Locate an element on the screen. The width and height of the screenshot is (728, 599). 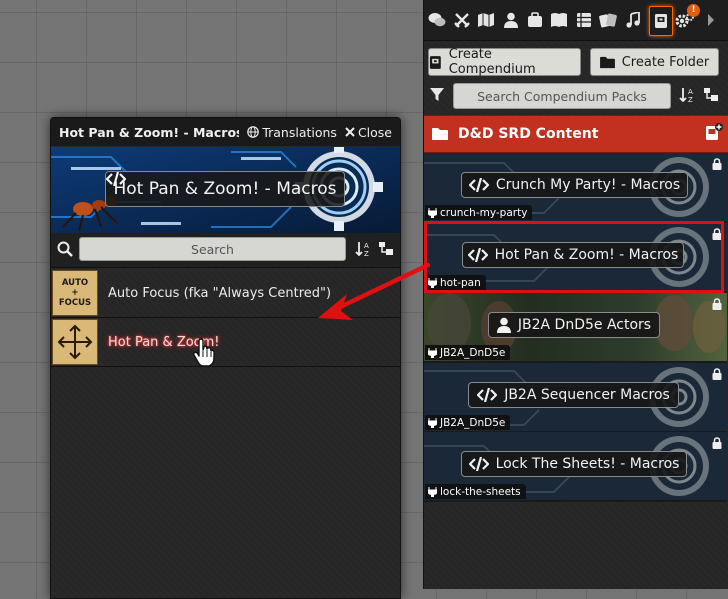
filter-icon is located at coordinates (437, 95).